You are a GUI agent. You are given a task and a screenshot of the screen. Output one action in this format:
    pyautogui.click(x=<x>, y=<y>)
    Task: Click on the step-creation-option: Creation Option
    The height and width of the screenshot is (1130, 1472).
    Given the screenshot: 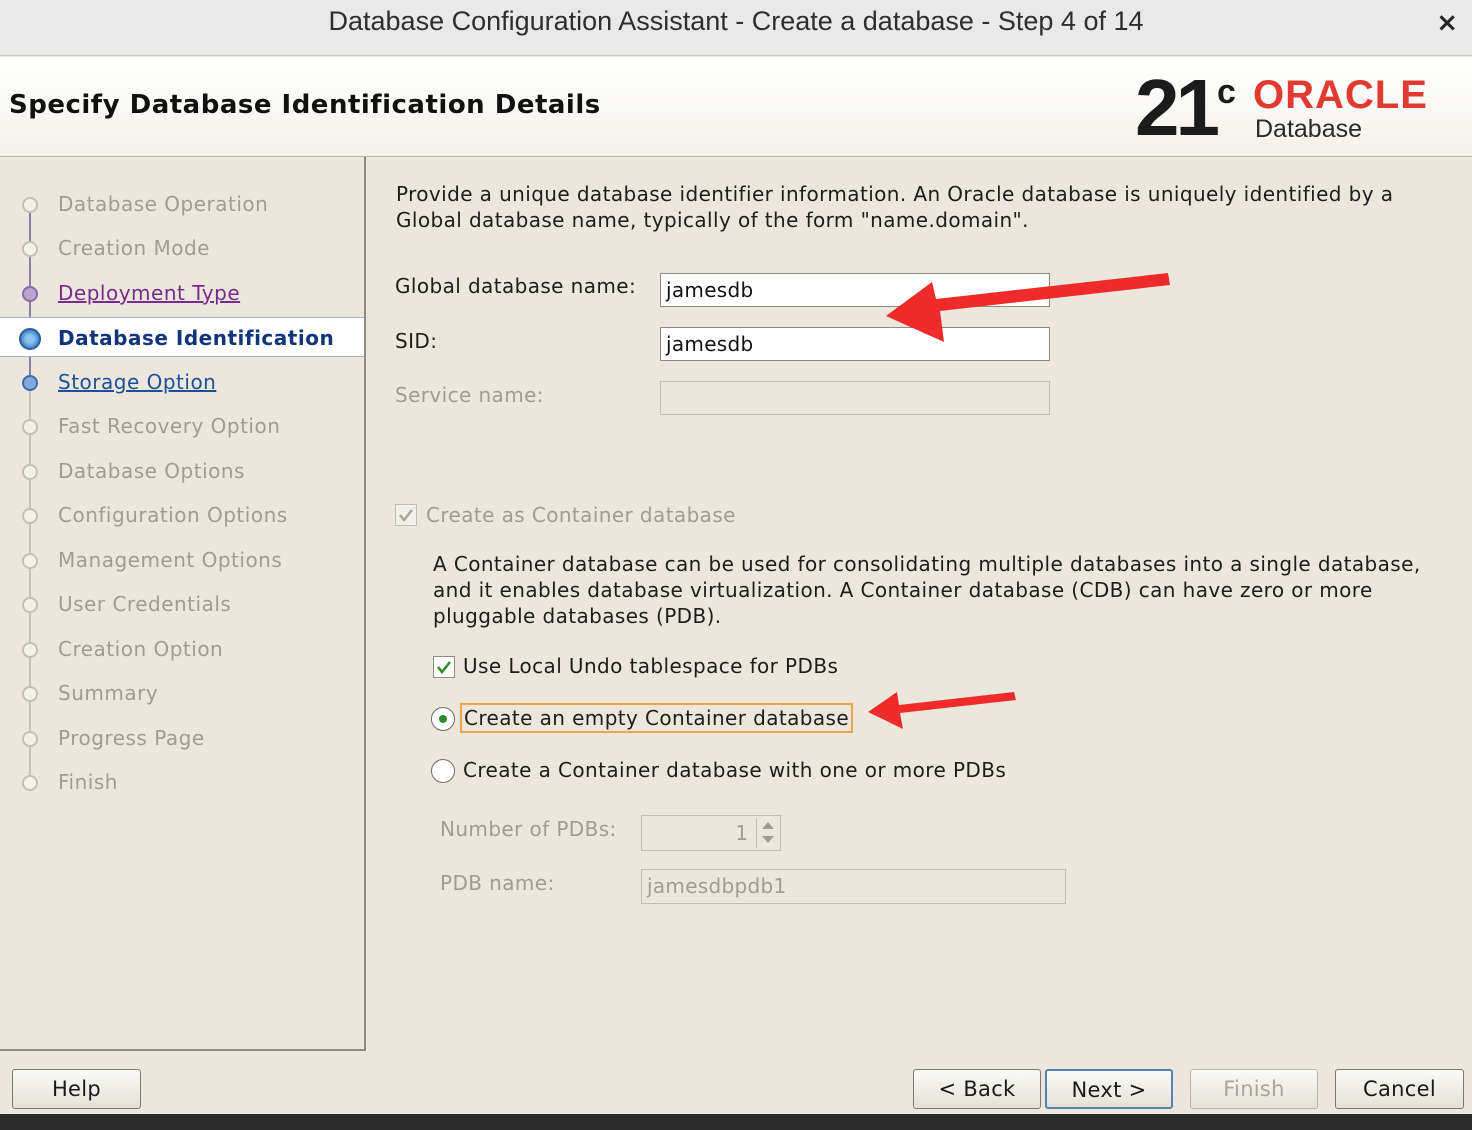 What is the action you would take?
    pyautogui.click(x=182, y=649)
    